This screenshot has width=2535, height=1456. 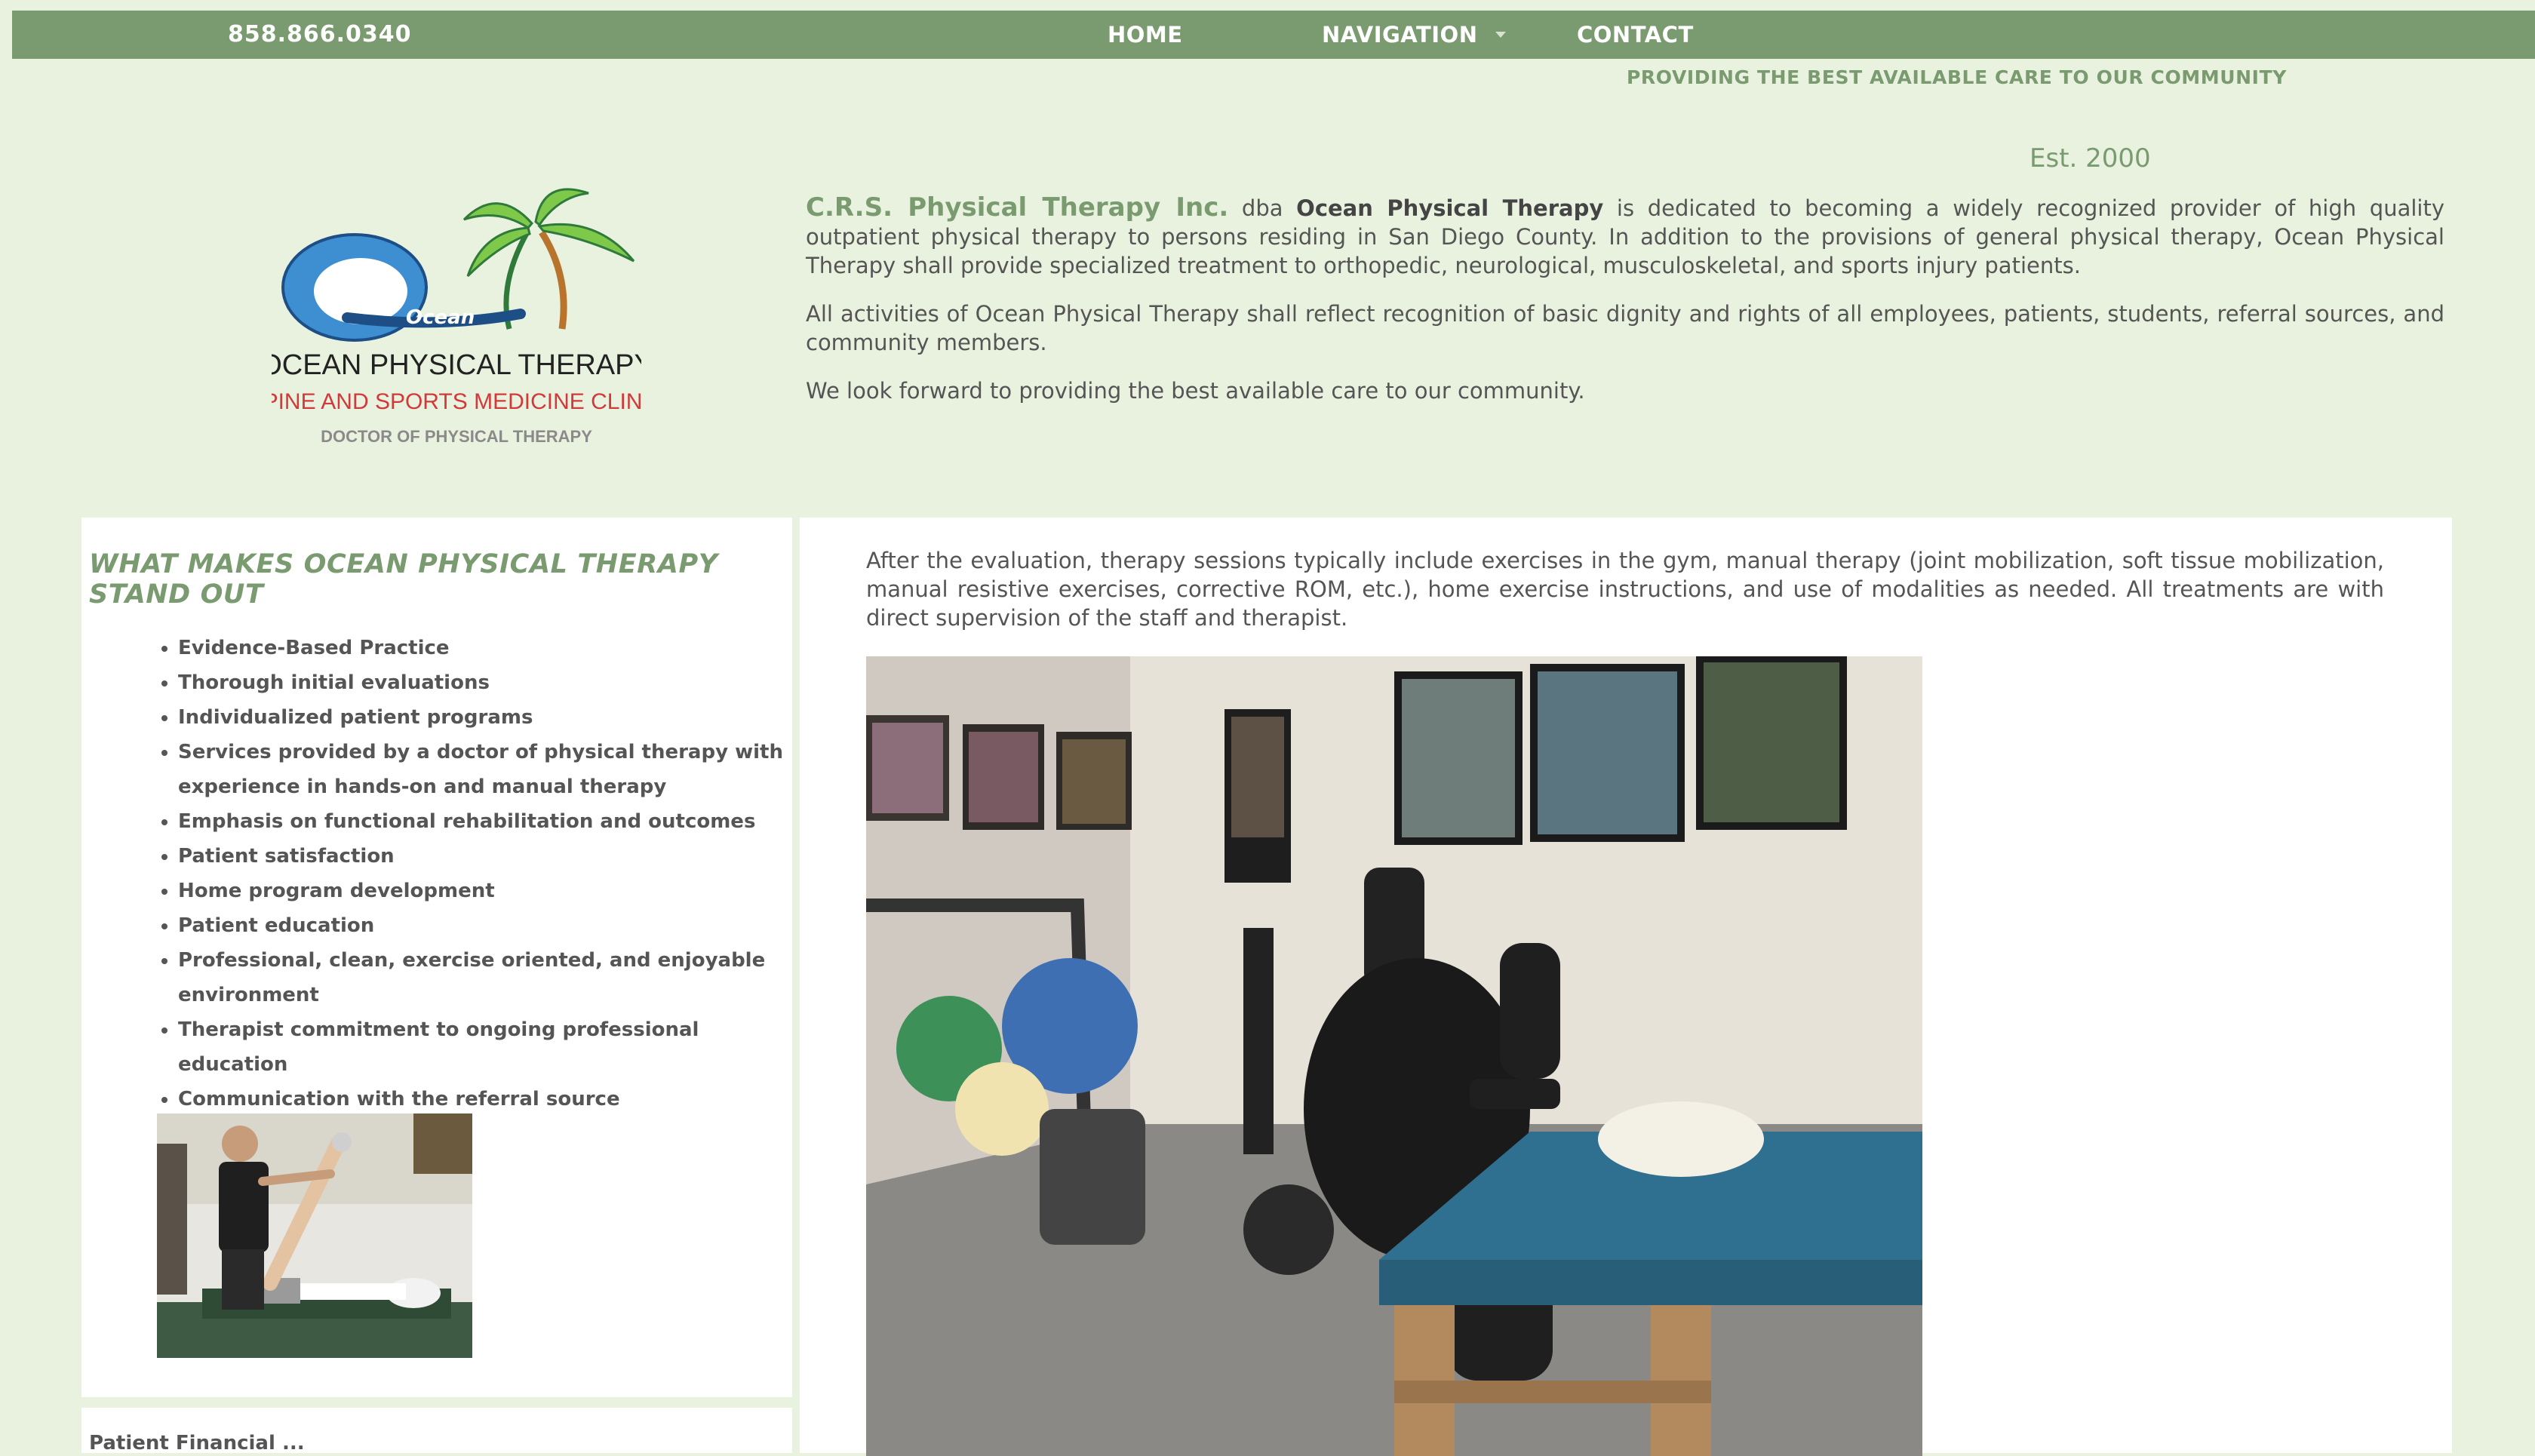 I want to click on list-item: Thorough initial evaluations, so click(x=487, y=682).